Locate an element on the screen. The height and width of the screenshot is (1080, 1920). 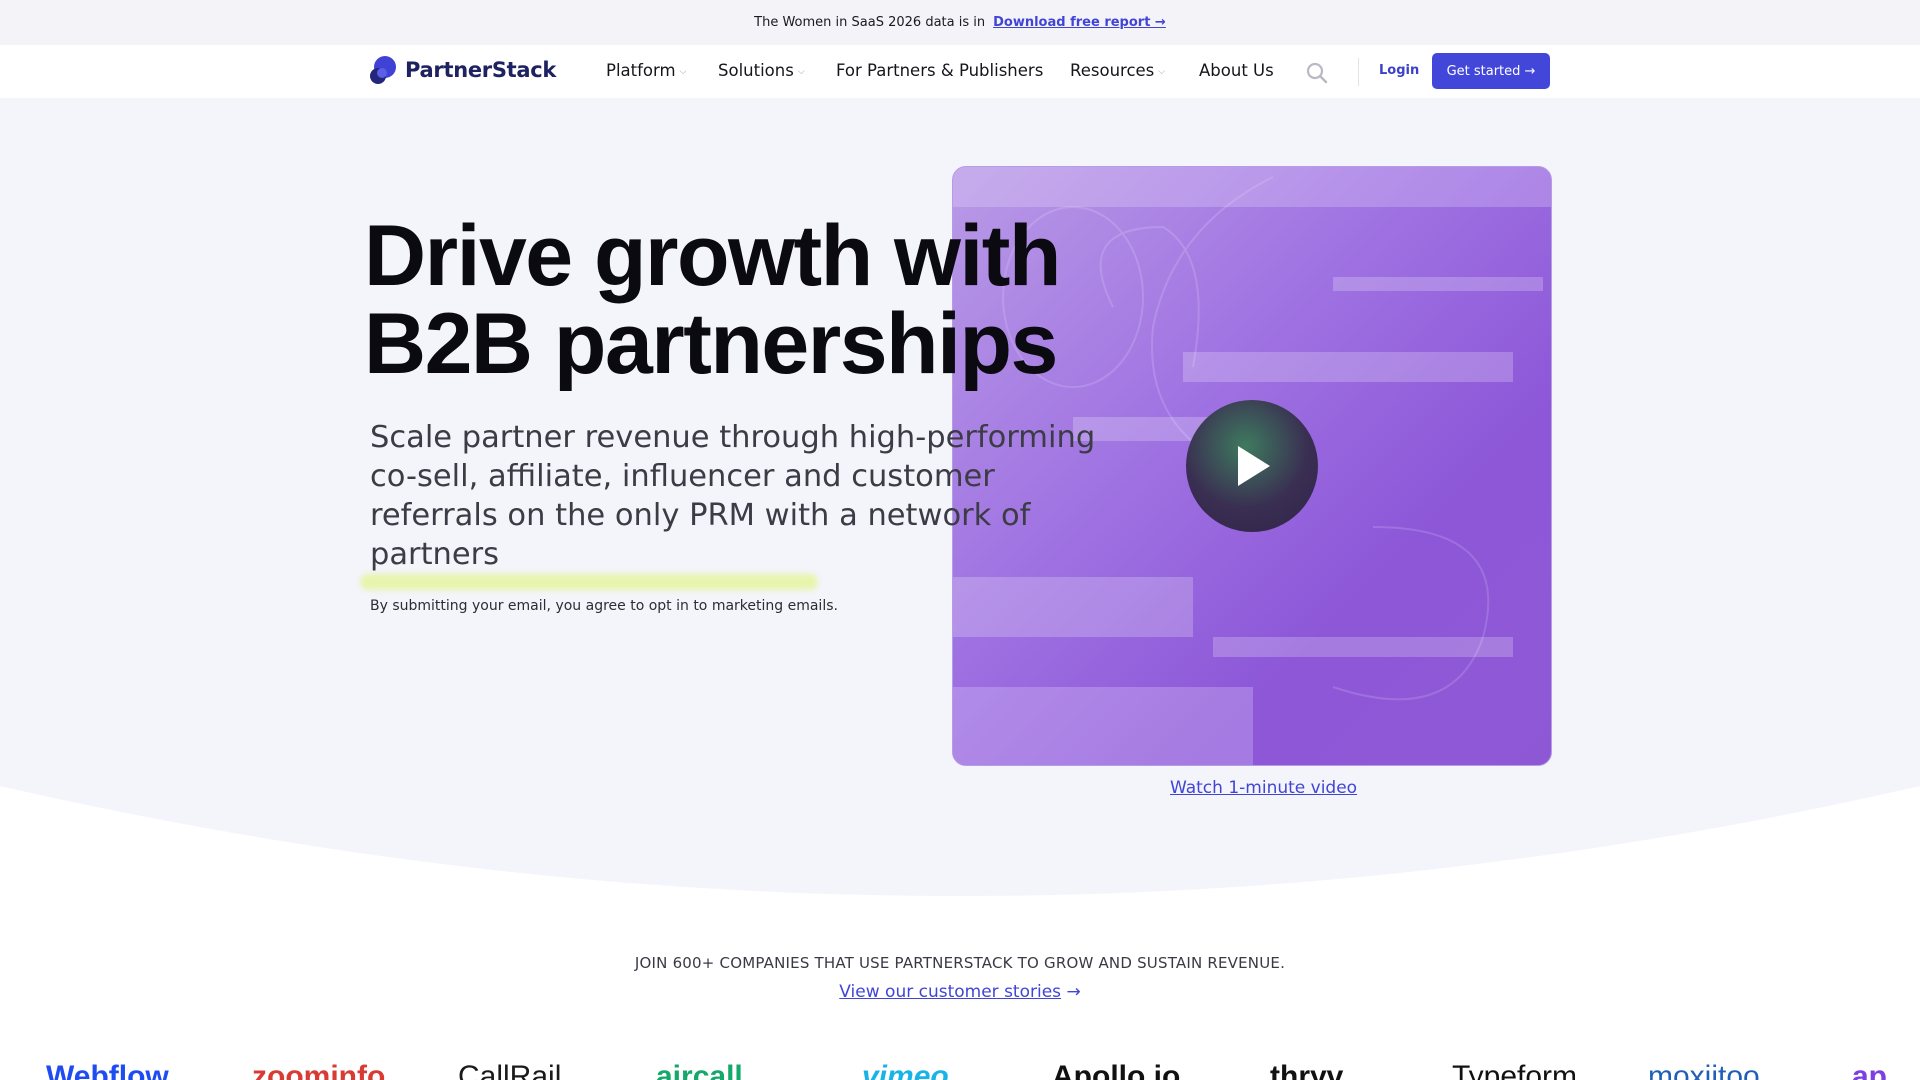
headline-line-1: Drive growth with is located at coordinates (712, 256).